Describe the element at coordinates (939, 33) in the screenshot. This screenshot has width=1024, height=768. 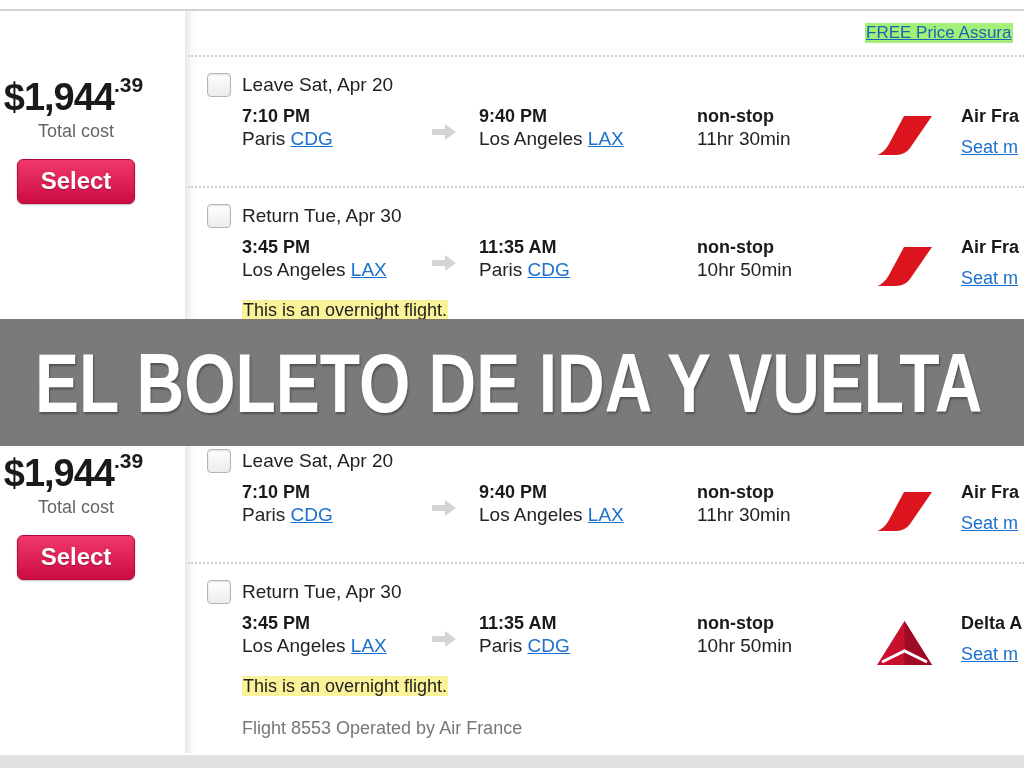
I see `price-assurance-link: FREE Price Assura` at that location.